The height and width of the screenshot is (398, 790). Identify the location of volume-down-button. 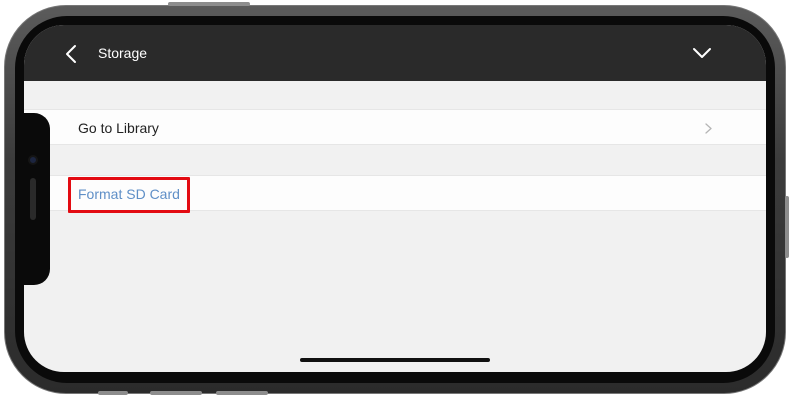
(242, 393).